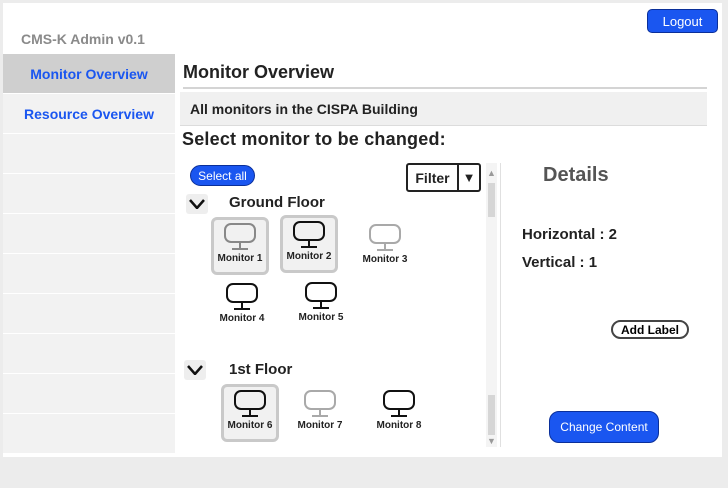 This screenshot has height=488, width=728. I want to click on page-title: Monitor Overview, so click(445, 75).